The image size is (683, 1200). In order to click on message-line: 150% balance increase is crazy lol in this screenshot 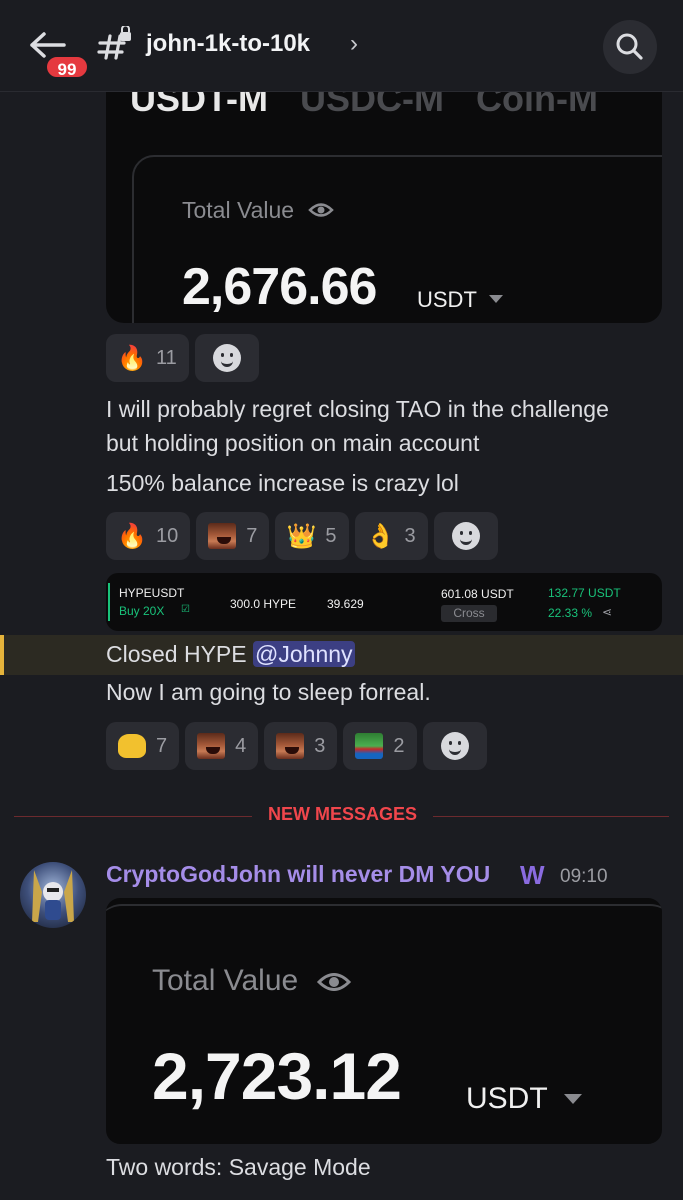, I will do `click(282, 483)`.